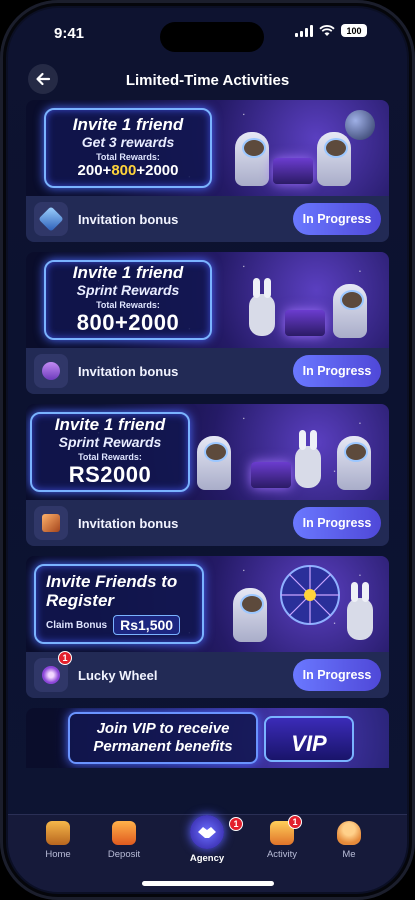  I want to click on gift-icon: 1, so click(286, 830).